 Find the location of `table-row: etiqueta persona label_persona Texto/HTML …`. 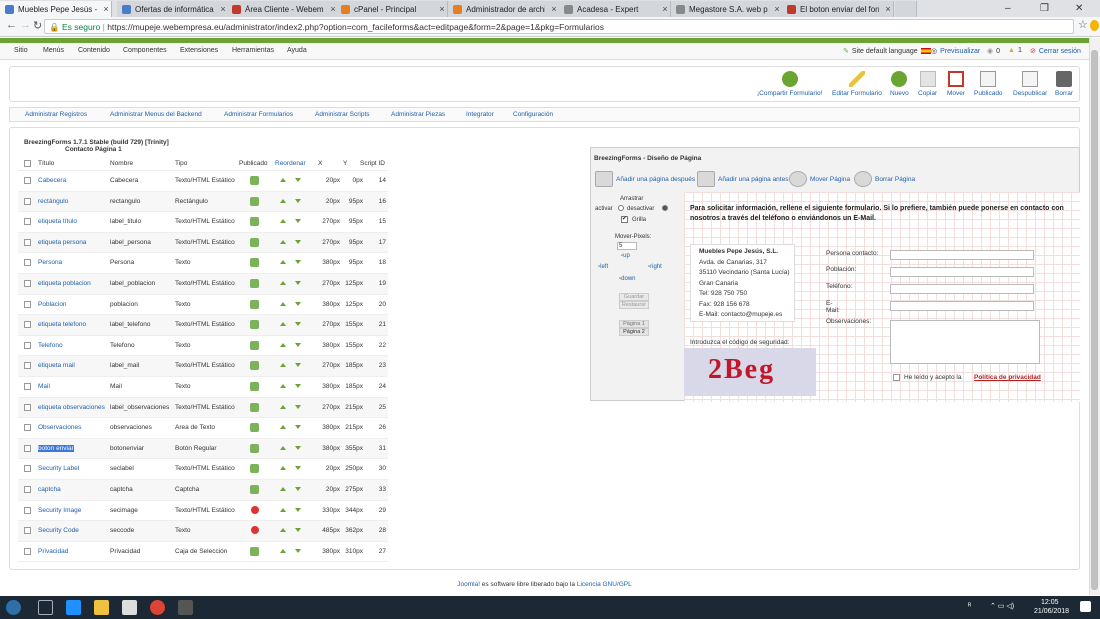

table-row: etiqueta persona label_persona Texto/HTML … is located at coordinates (203, 243).